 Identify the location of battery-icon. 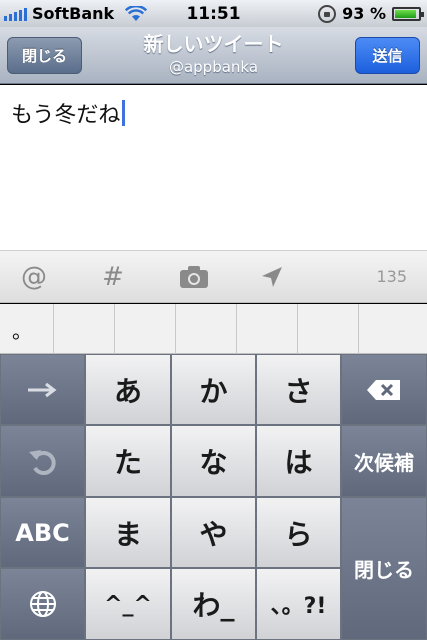
(408, 13).